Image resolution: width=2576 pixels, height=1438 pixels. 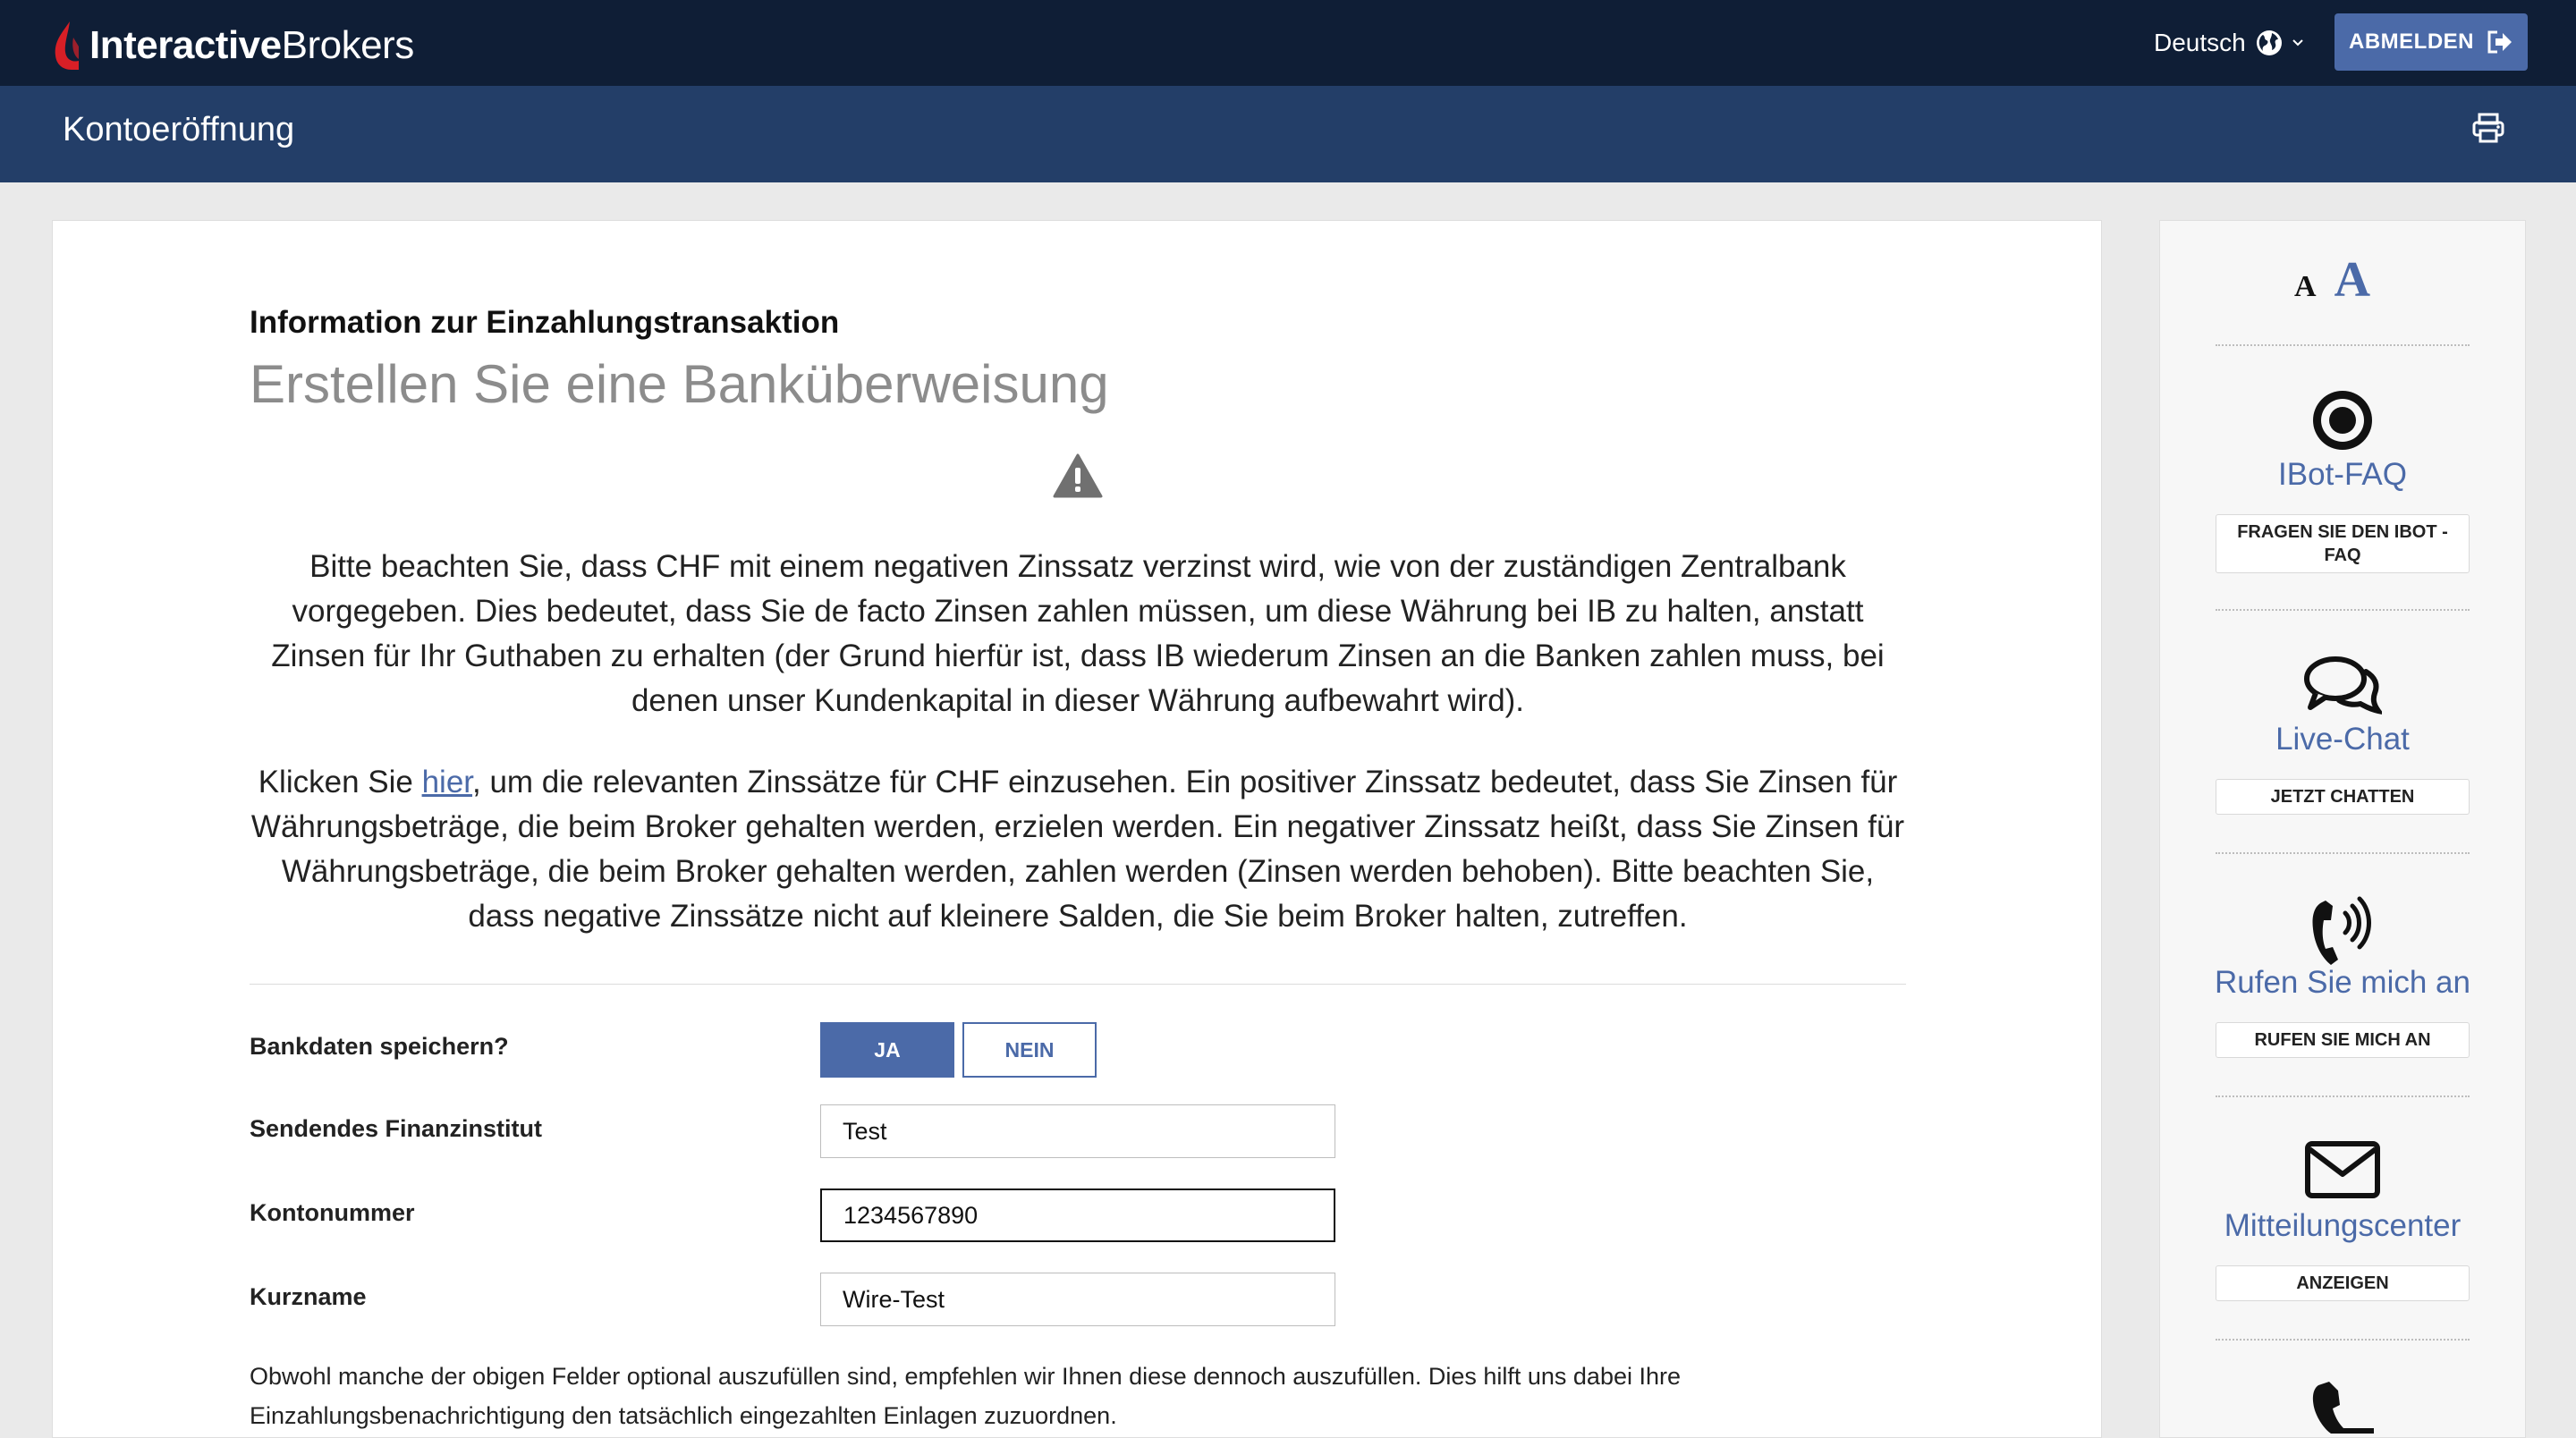 What do you see at coordinates (308, 1296) in the screenshot?
I see `shortname-label: Kurzname` at bounding box center [308, 1296].